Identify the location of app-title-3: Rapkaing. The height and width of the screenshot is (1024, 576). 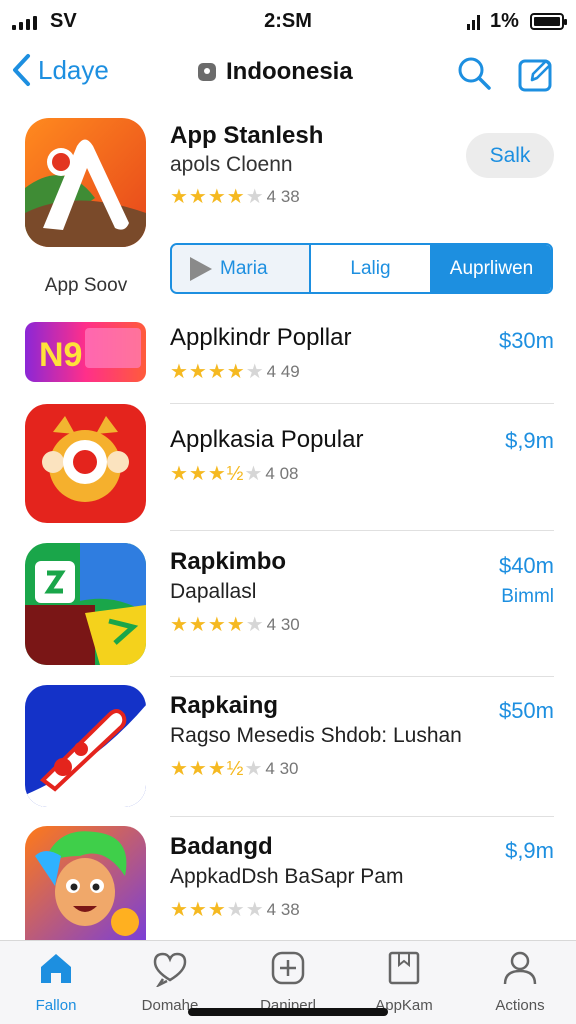
(224, 706).